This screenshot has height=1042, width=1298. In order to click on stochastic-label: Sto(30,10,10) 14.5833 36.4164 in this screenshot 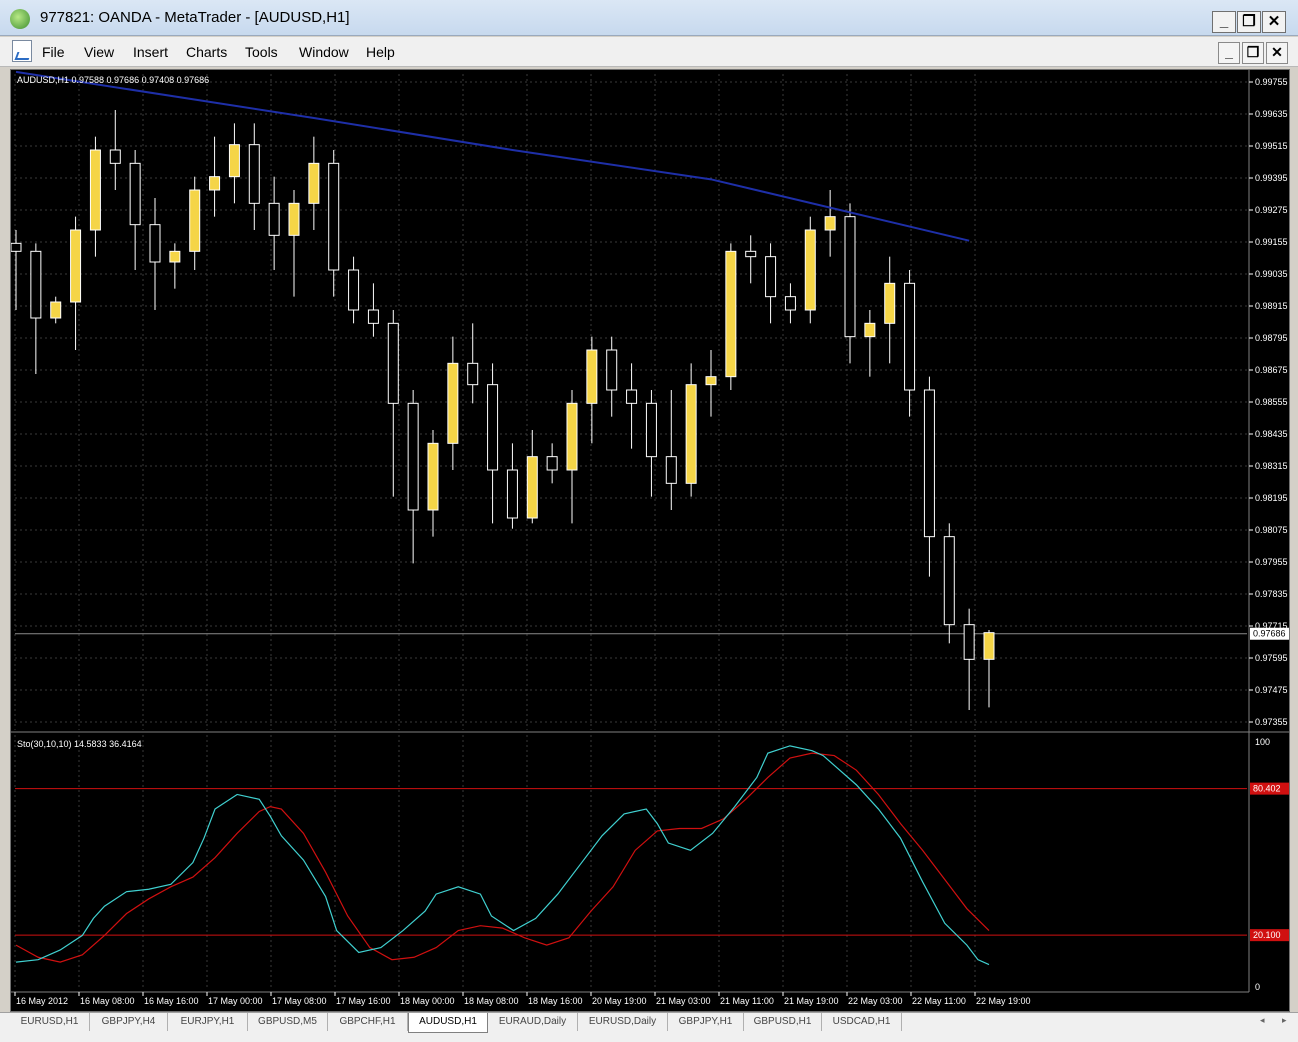, I will do `click(79, 744)`.